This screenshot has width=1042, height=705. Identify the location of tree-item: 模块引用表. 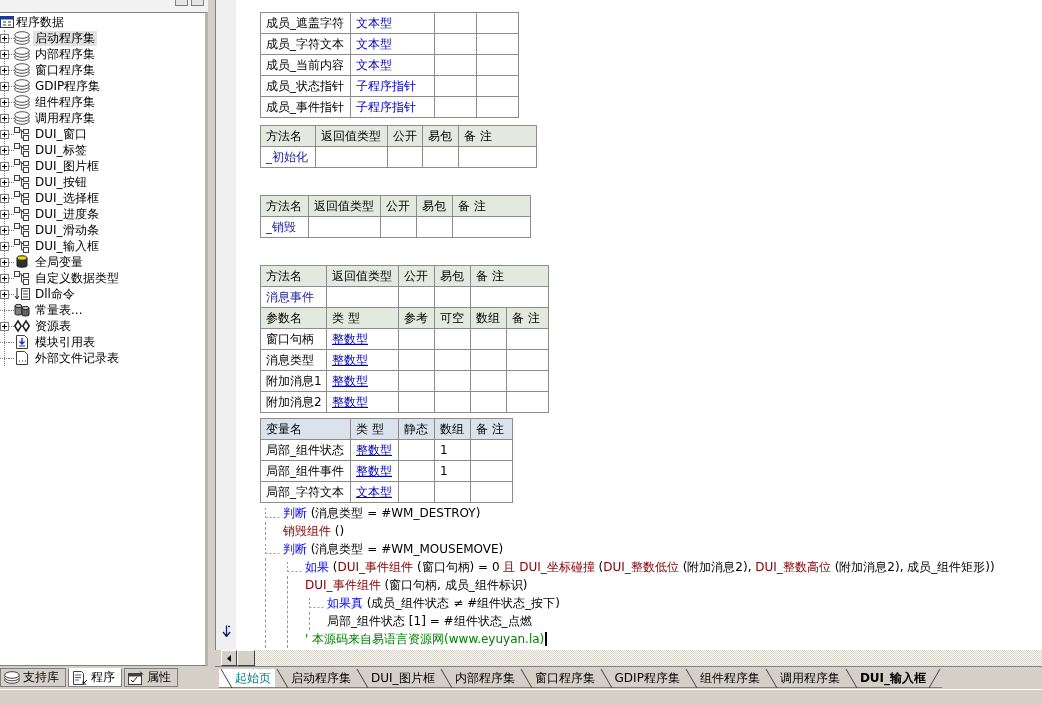
(65, 342).